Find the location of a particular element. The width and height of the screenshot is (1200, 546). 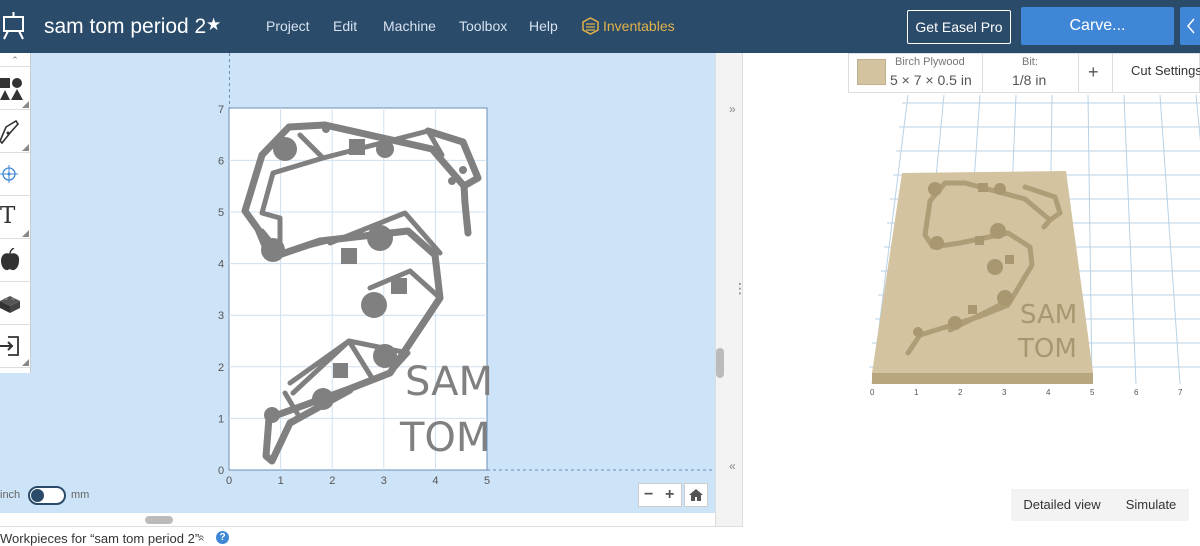

preview-x-tick: 1 is located at coordinates (916, 392).